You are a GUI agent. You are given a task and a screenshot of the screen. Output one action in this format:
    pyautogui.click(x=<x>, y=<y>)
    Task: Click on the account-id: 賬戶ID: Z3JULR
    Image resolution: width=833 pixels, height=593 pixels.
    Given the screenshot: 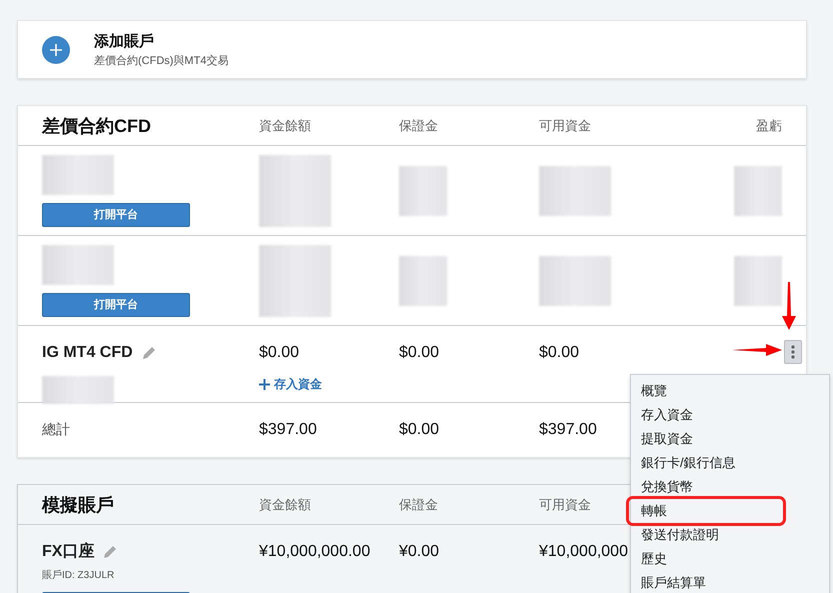 What is the action you would take?
    pyautogui.click(x=79, y=575)
    